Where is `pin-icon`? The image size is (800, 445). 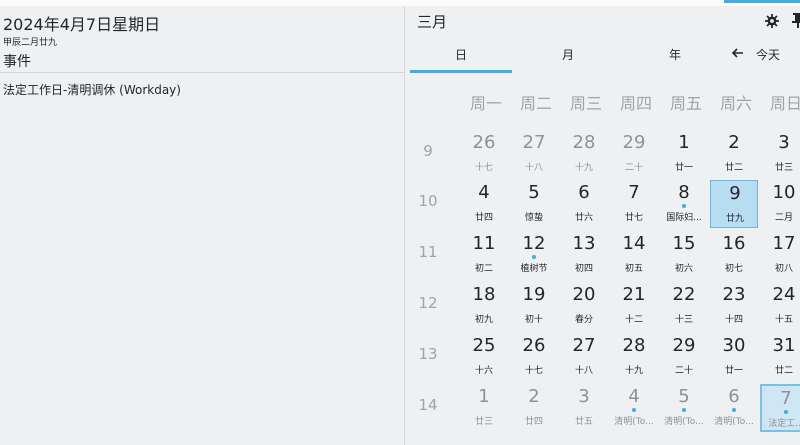 pin-icon is located at coordinates (795, 20).